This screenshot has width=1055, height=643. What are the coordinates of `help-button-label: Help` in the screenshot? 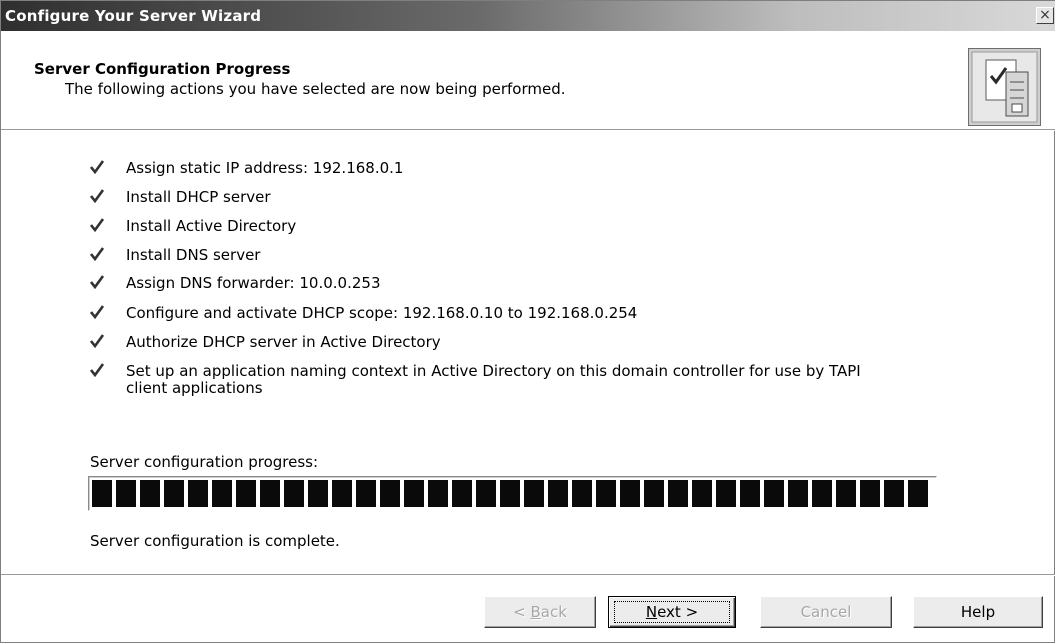 It's located at (978, 612).